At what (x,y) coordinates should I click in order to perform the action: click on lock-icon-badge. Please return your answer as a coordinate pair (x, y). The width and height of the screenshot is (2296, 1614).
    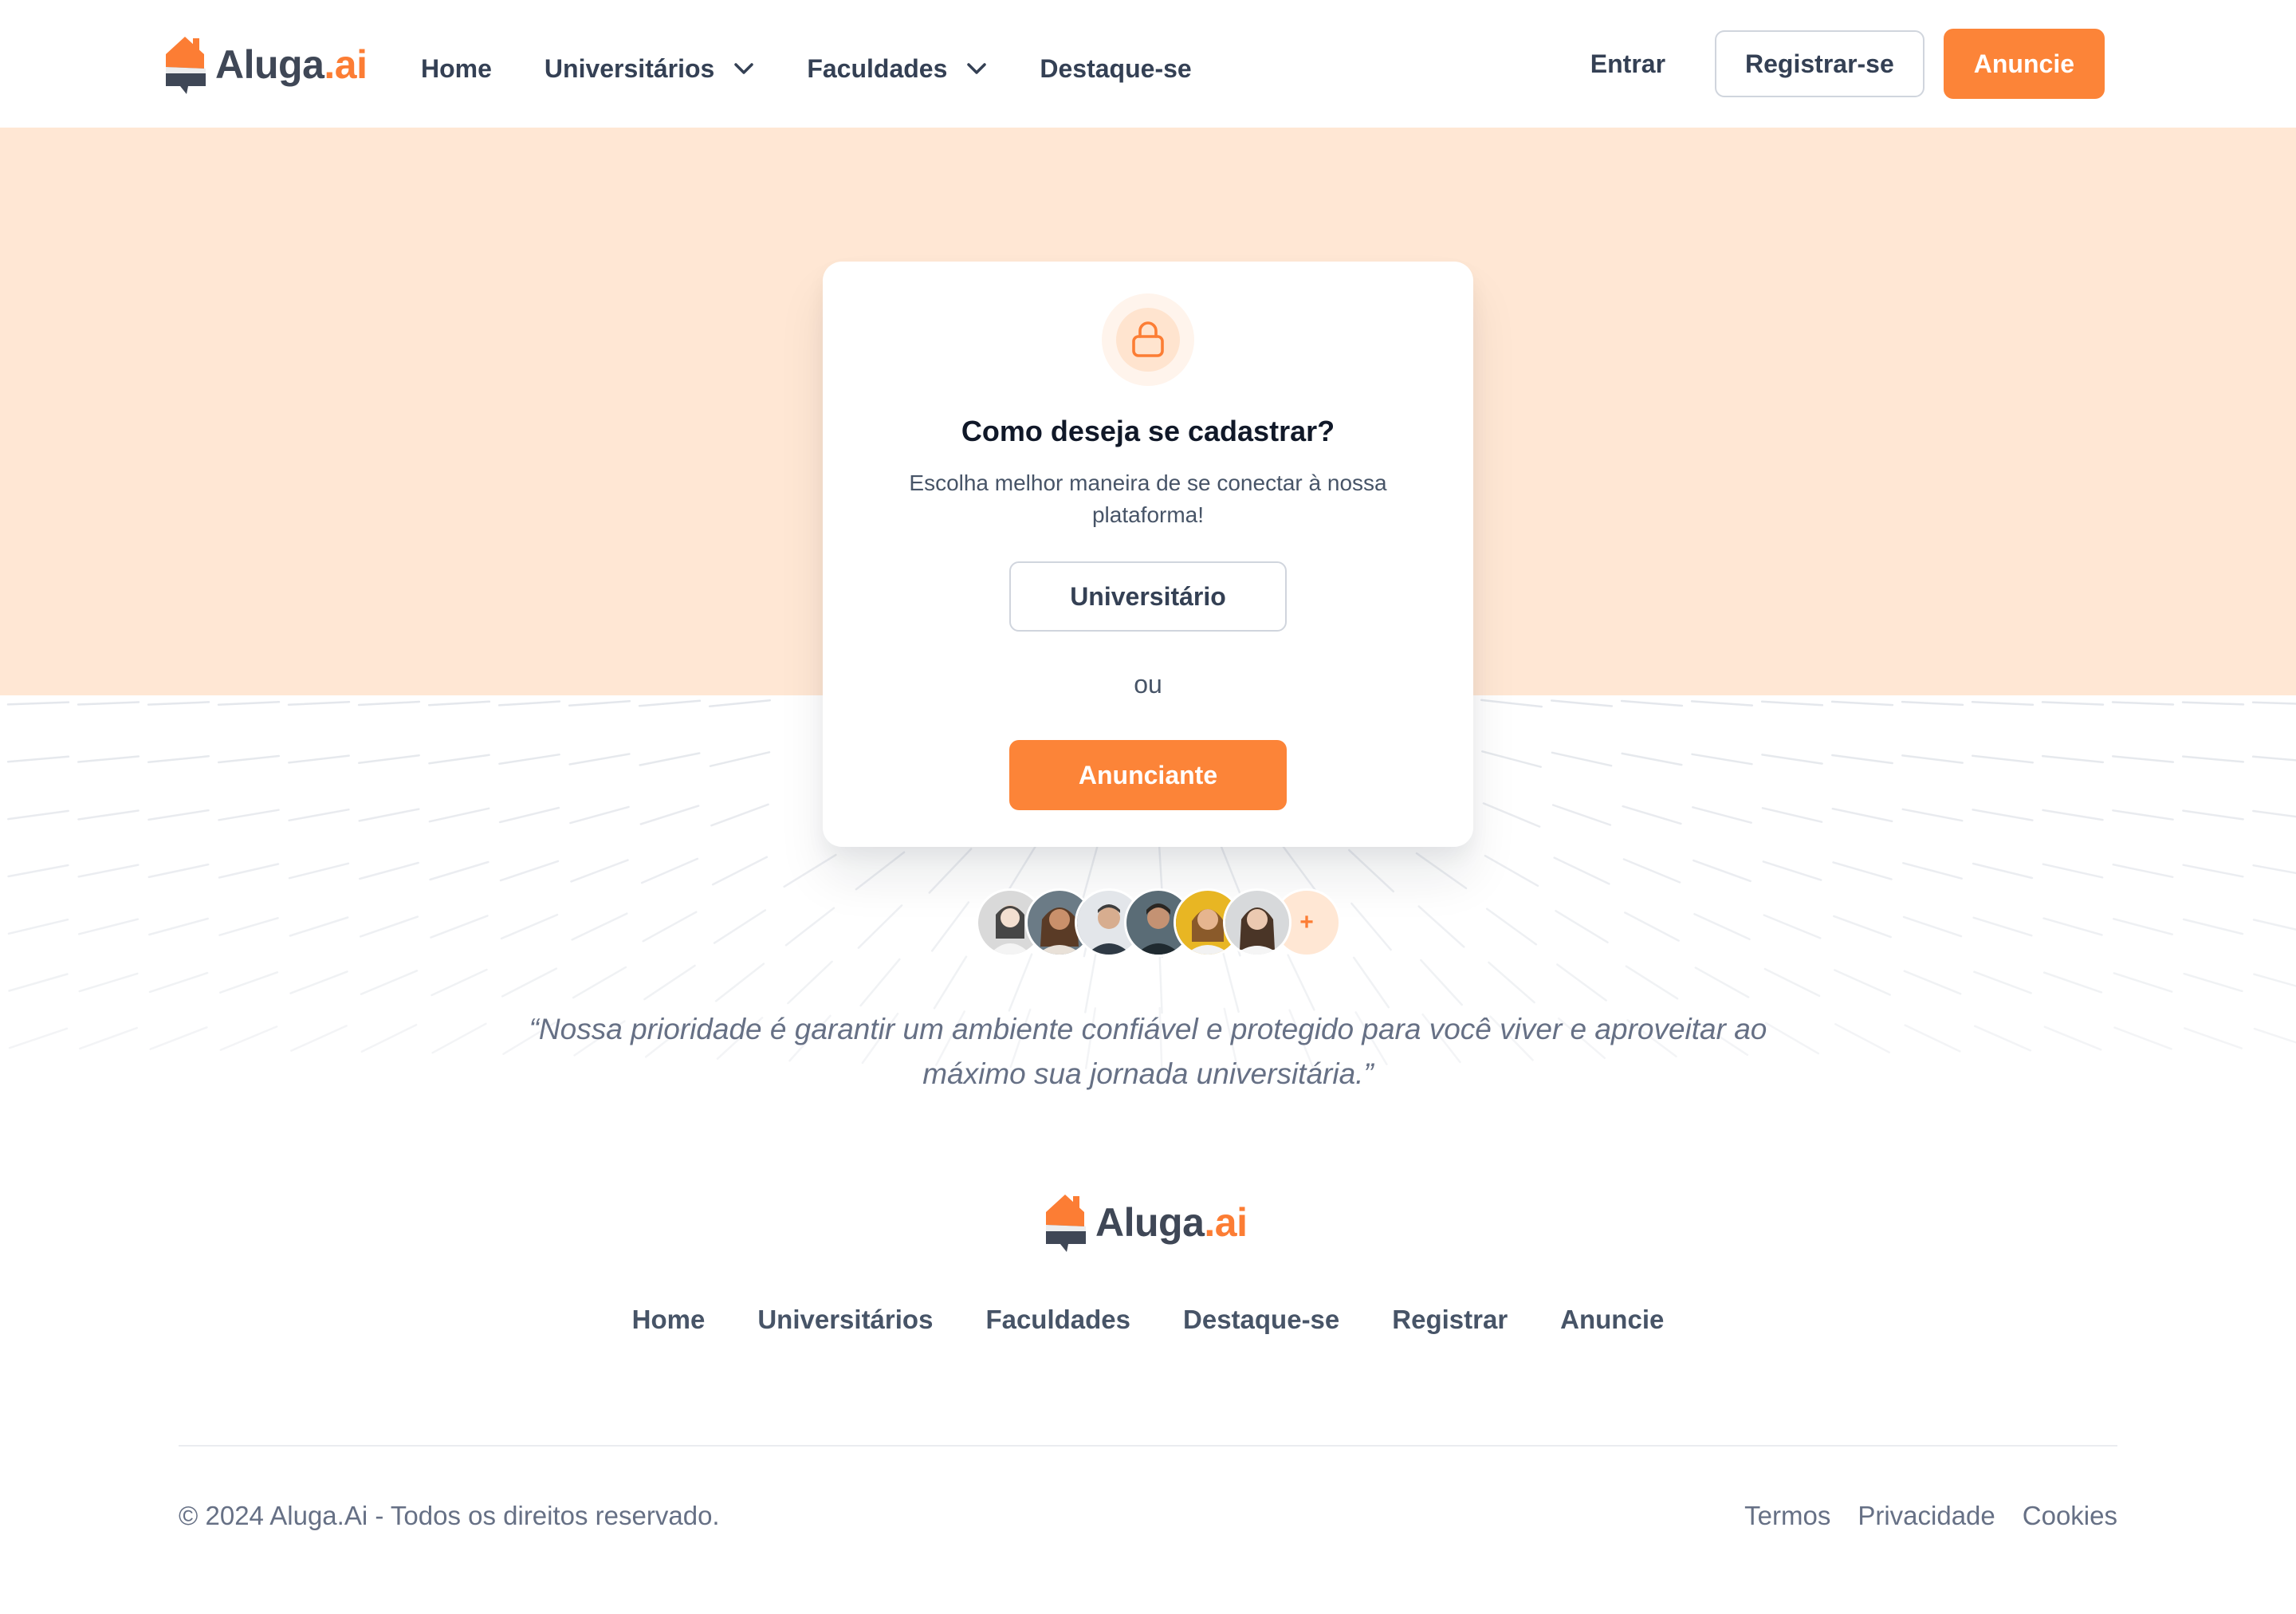
    Looking at the image, I should click on (1148, 339).